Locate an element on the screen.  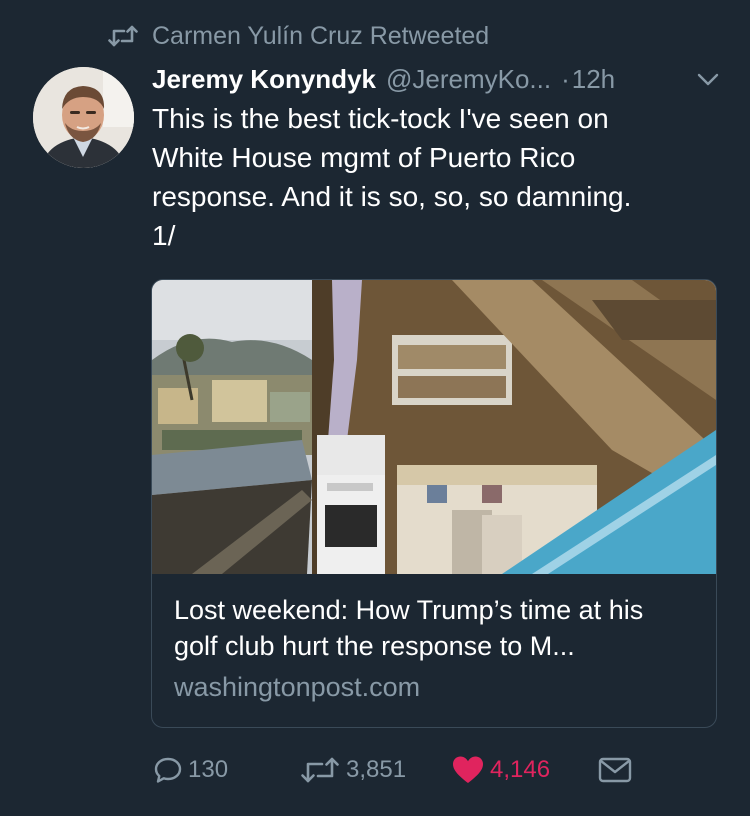
reply-icon is located at coordinates (168, 770).